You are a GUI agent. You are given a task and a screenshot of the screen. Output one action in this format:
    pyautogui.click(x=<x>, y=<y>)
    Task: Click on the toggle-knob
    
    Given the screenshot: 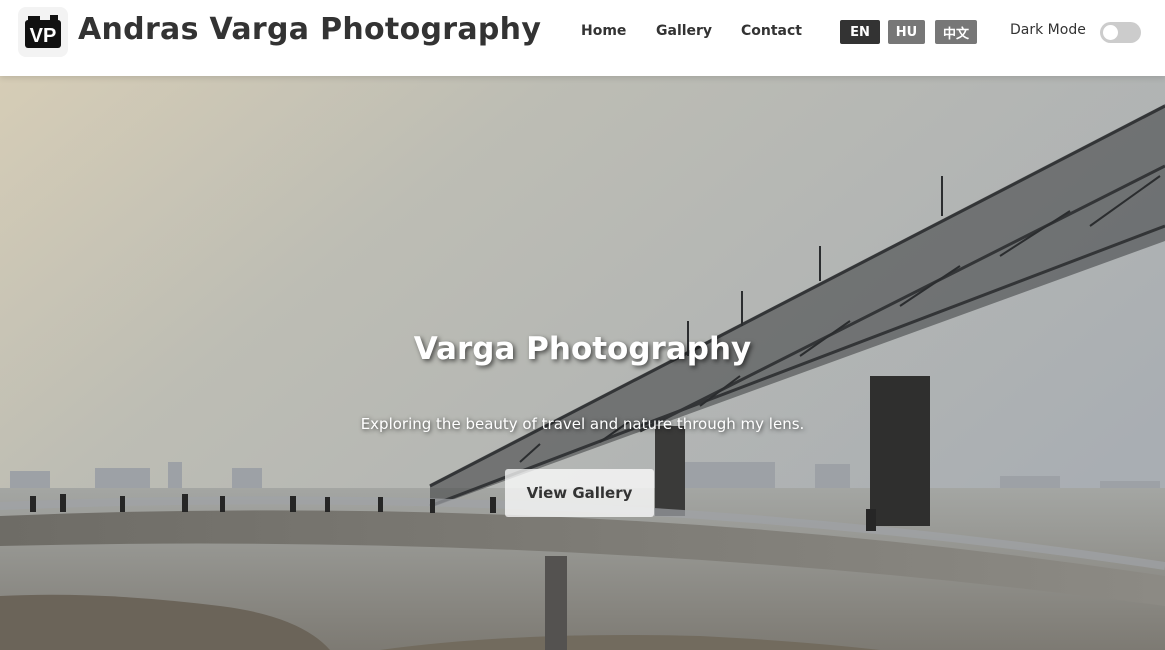 What is the action you would take?
    pyautogui.click(x=1110, y=32)
    